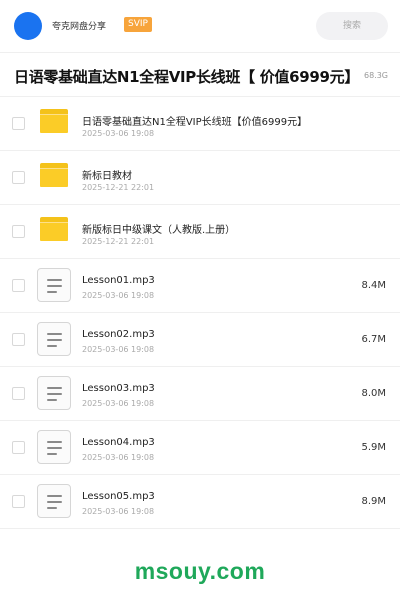 This screenshot has height=600, width=400. What do you see at coordinates (200, 502) in the screenshot?
I see `file-row: Lesson05.mp3 2025-03-06 19:08 8.9M` at bounding box center [200, 502].